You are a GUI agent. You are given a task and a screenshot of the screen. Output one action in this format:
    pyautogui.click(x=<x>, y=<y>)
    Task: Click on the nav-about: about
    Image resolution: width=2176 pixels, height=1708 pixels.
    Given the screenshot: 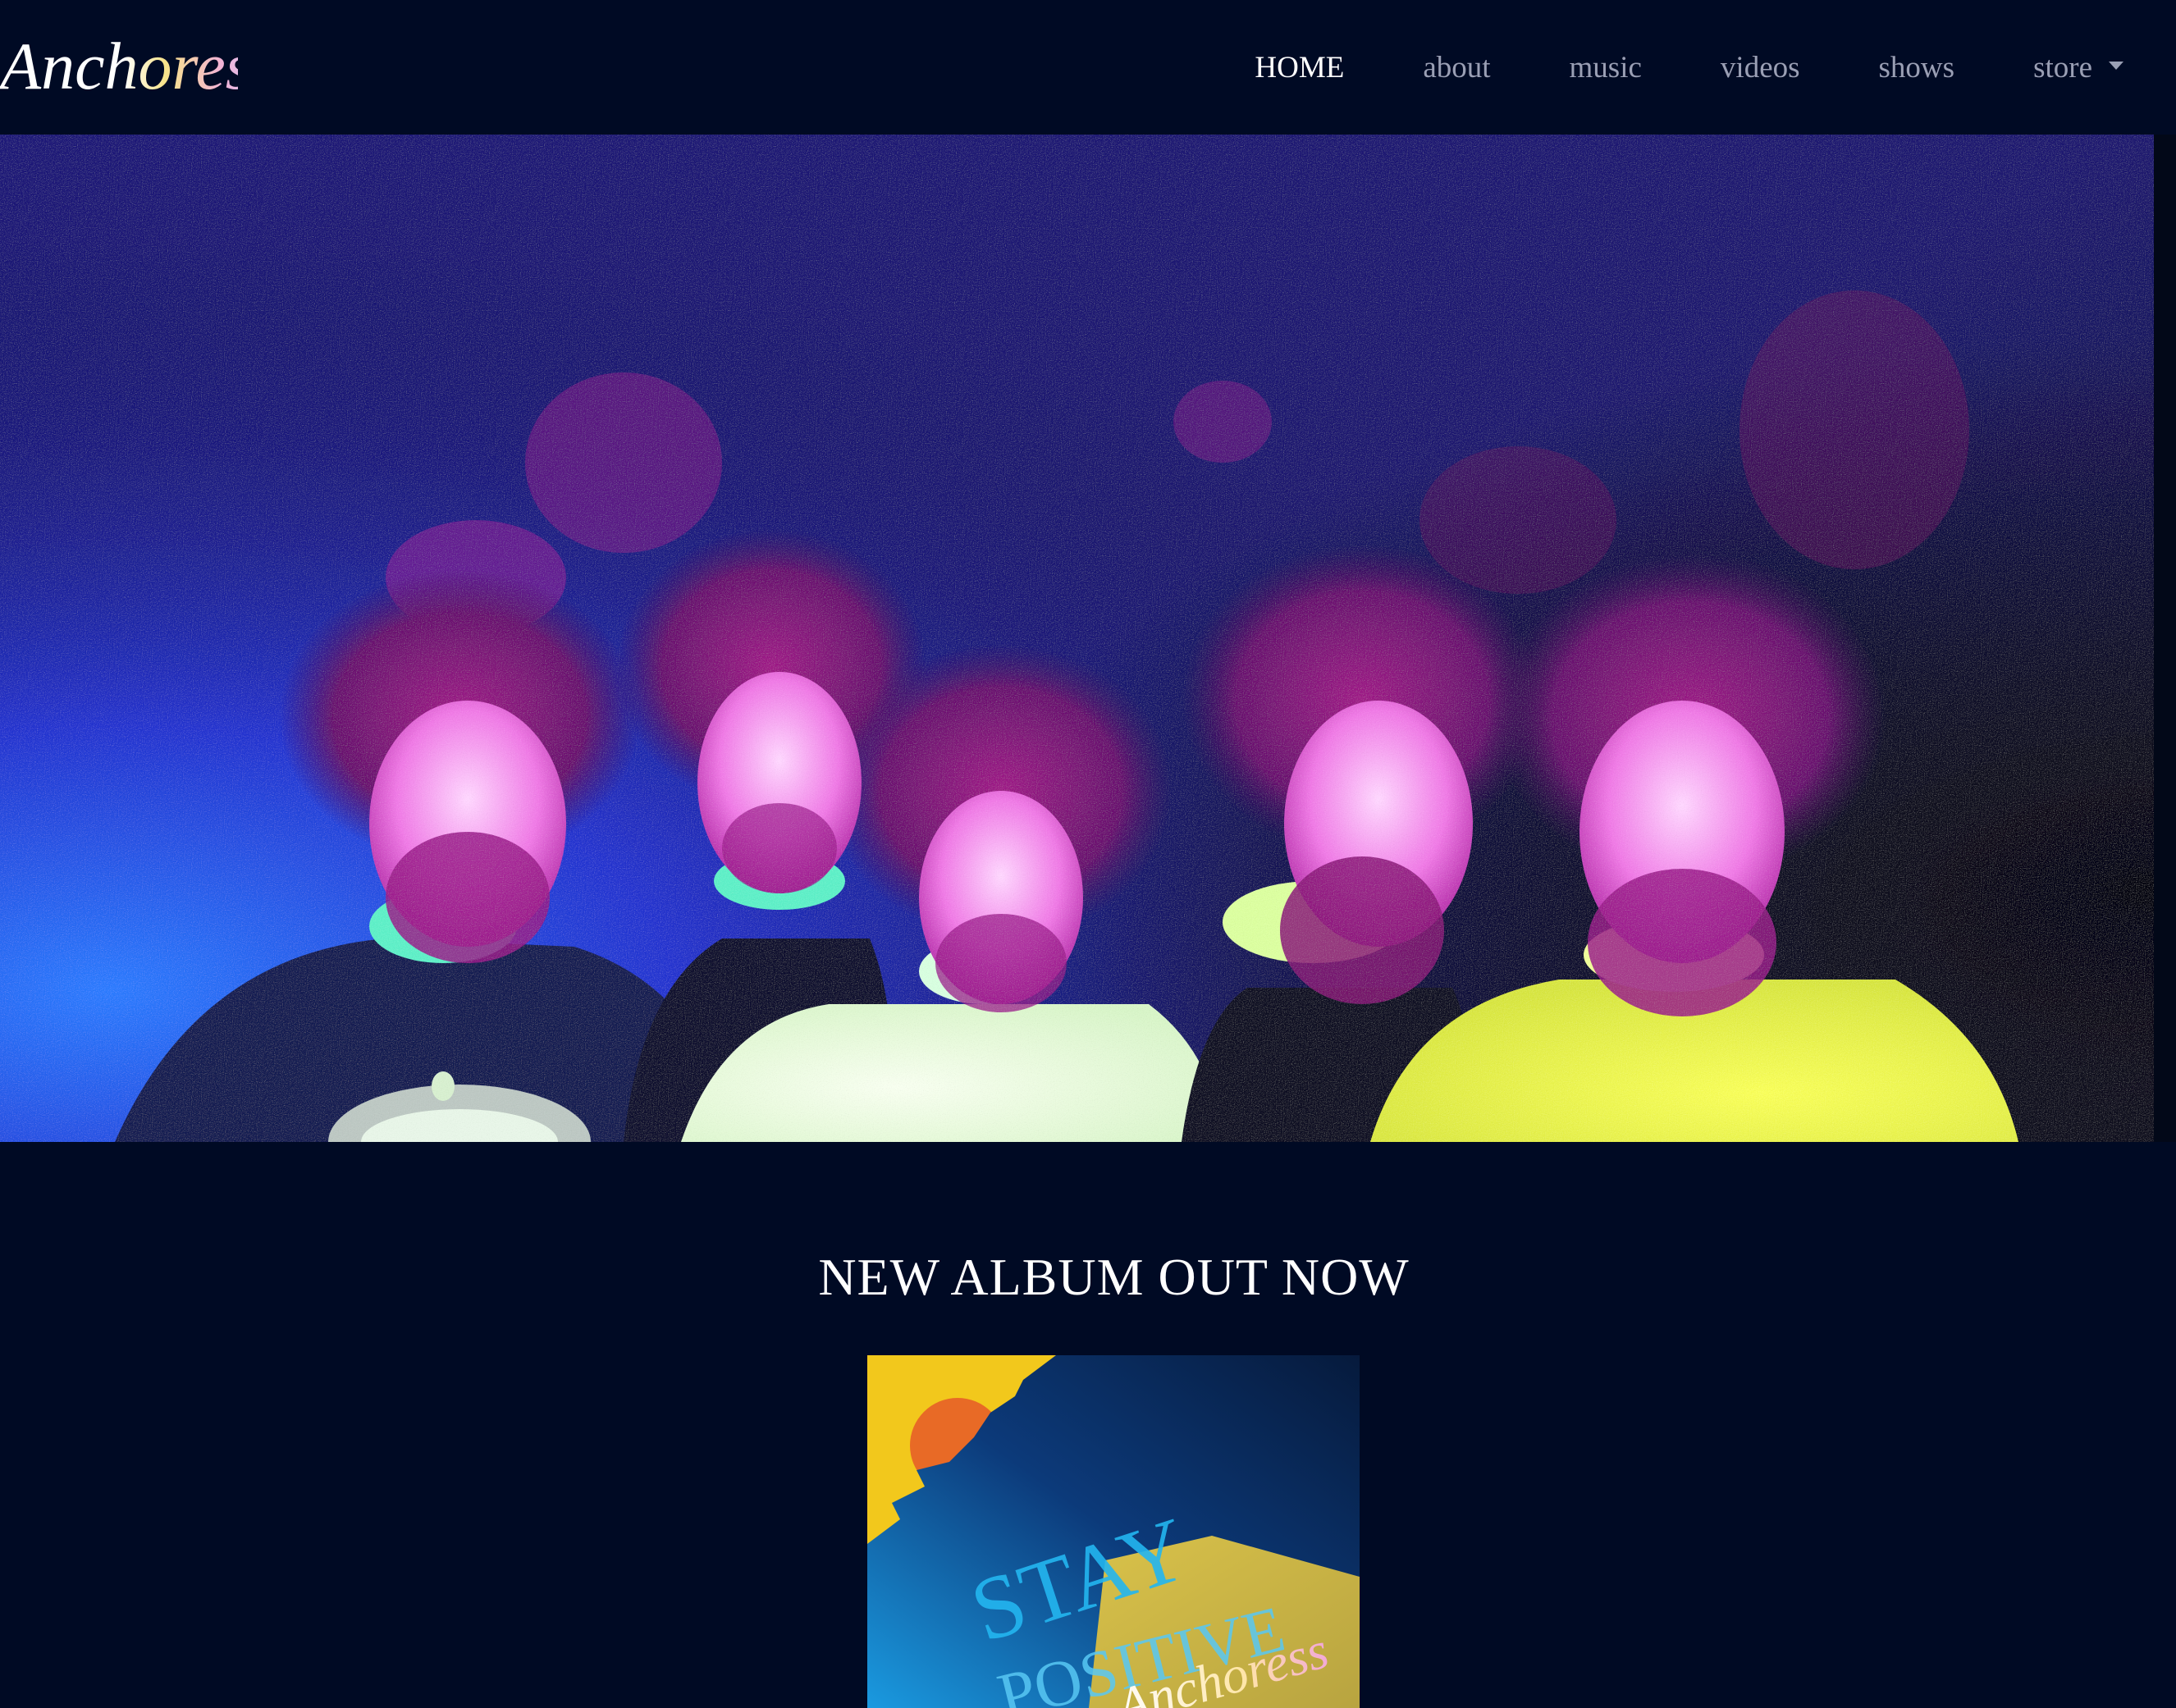 What is the action you would take?
    pyautogui.click(x=1456, y=67)
    